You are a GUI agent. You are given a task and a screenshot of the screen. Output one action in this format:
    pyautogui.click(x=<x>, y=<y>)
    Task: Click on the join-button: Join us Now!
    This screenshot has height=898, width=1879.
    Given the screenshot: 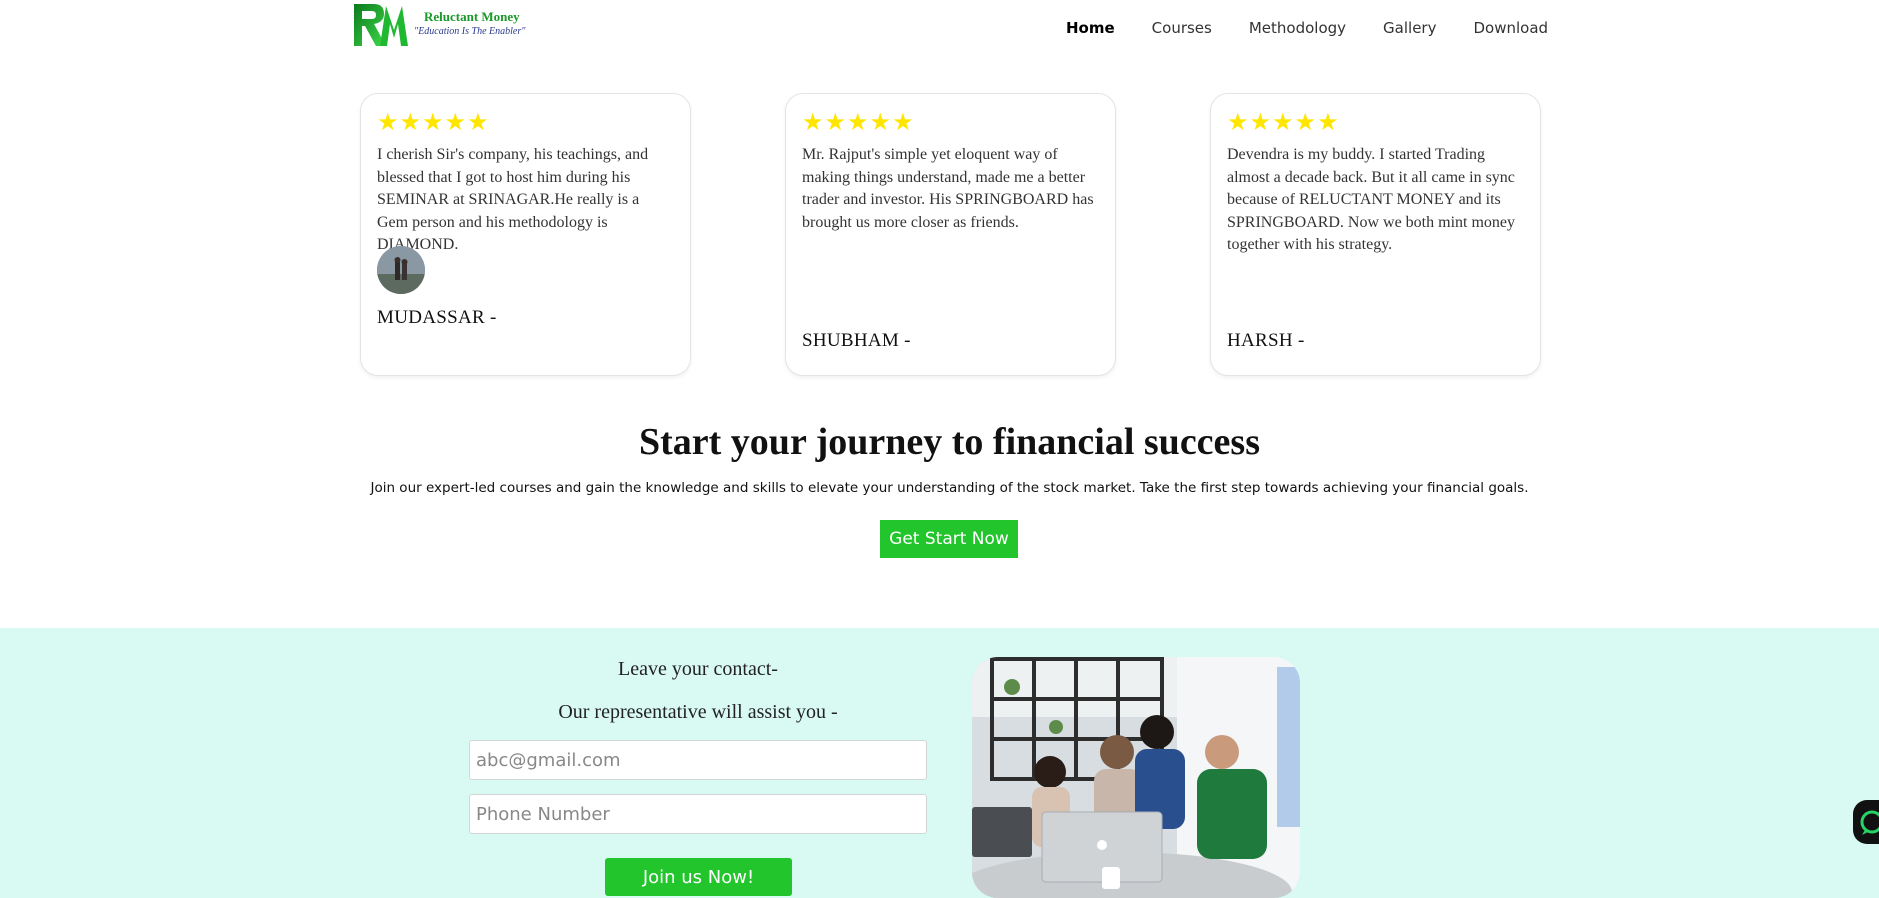 What is the action you would take?
    pyautogui.click(x=698, y=877)
    